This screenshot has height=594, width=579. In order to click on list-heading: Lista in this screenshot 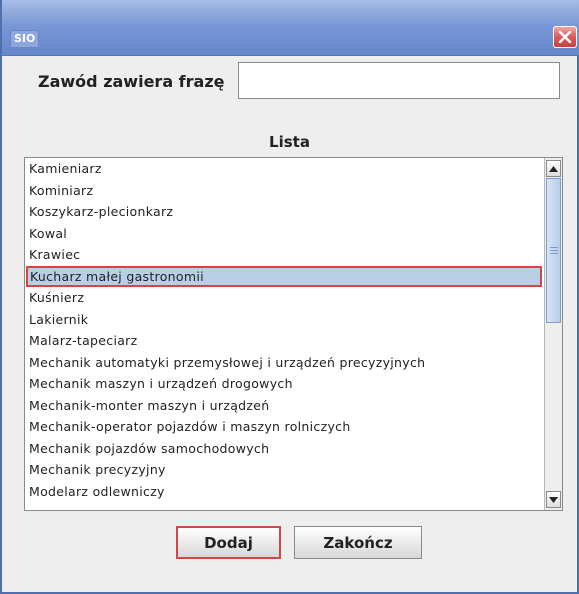, I will do `click(289, 142)`.